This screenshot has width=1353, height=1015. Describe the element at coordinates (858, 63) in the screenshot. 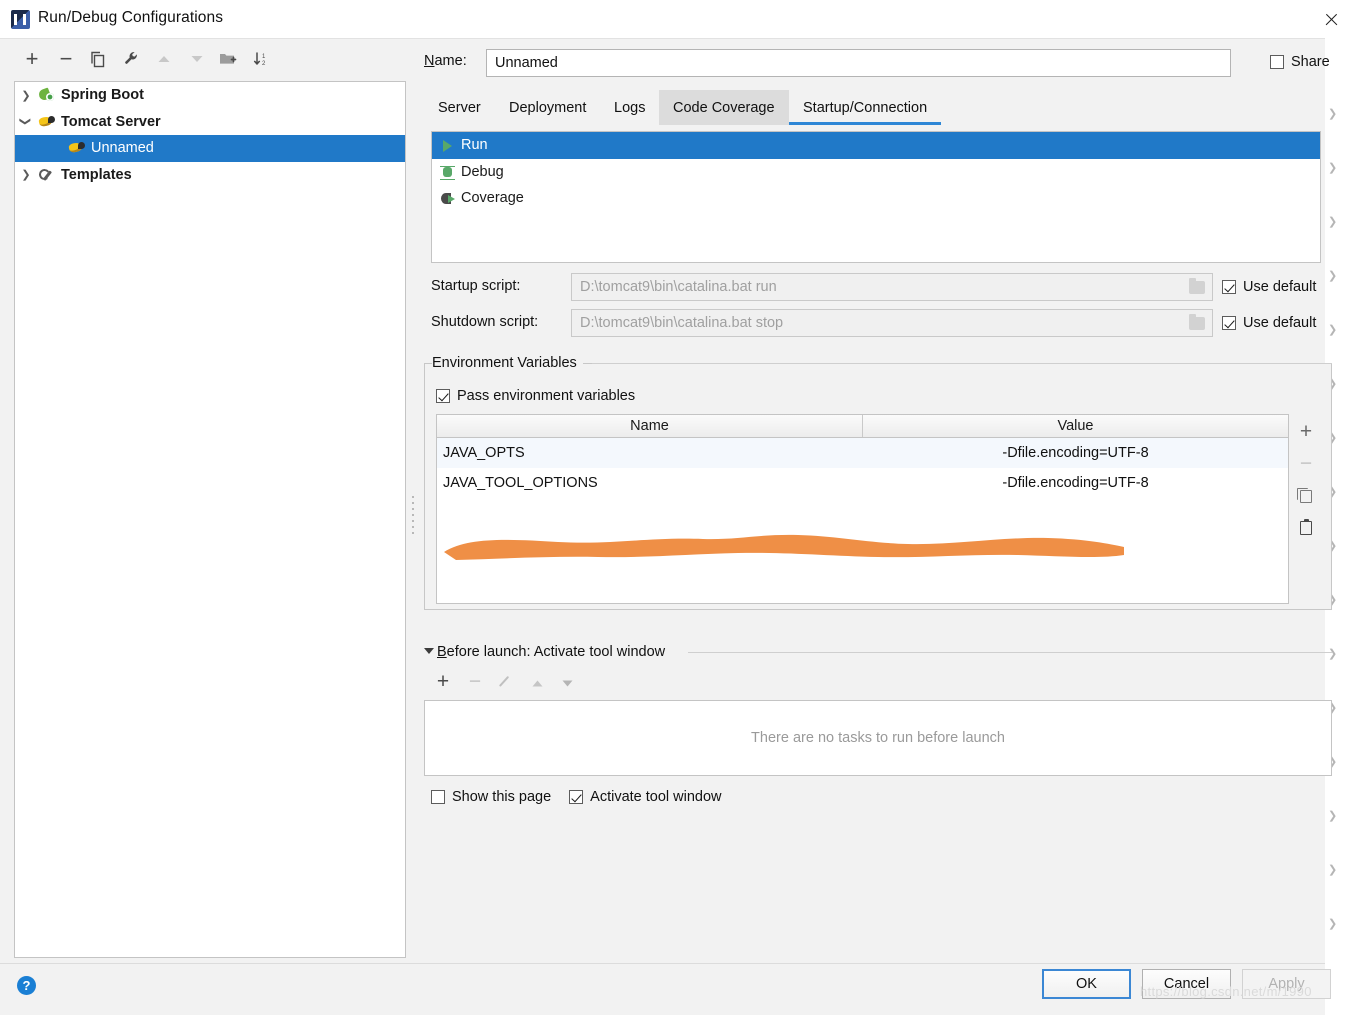

I see `name-input` at that location.